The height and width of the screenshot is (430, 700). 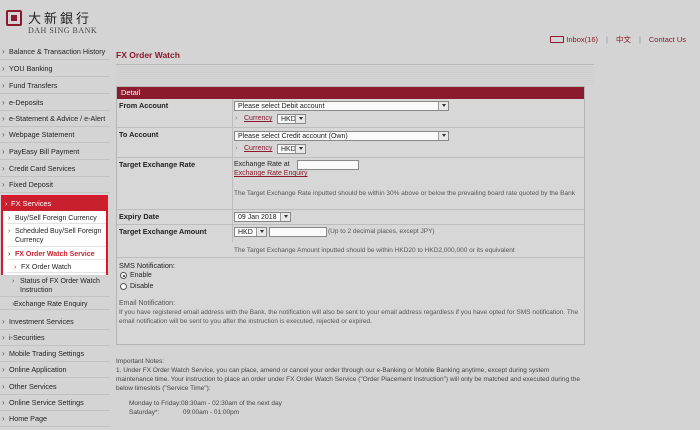 What do you see at coordinates (271, 173) in the screenshot?
I see `rate-enquiry-link: Exchange Rate Enquiry` at bounding box center [271, 173].